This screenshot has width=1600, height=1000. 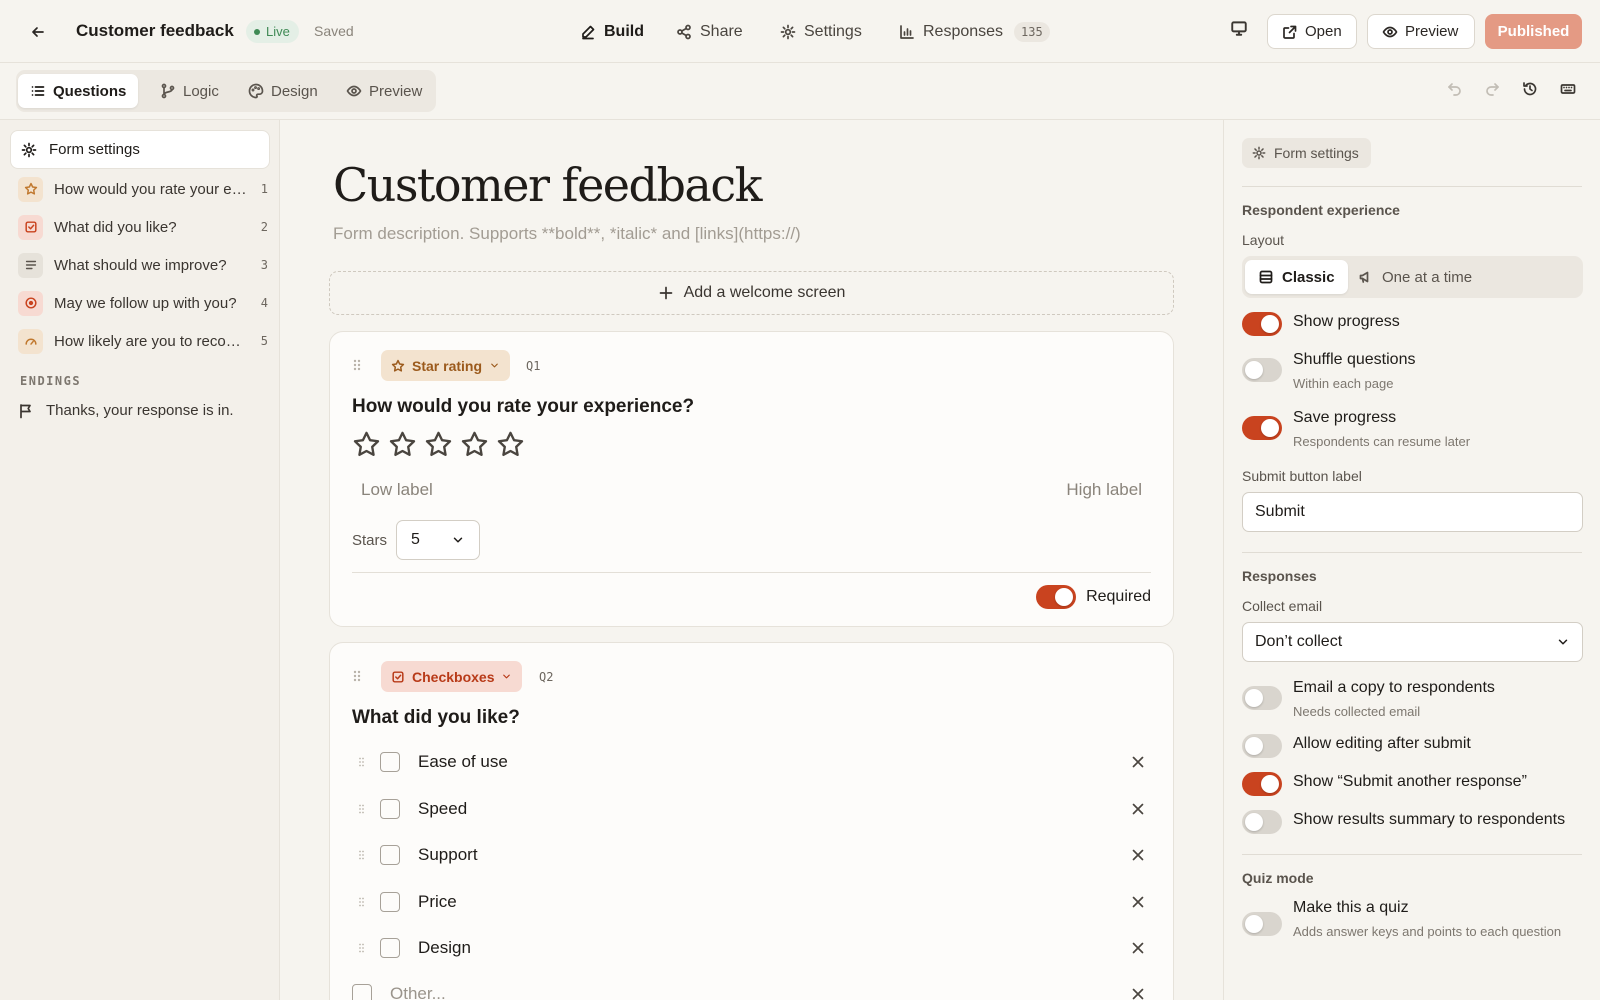 What do you see at coordinates (1262, 428) in the screenshot?
I see `save-progress-toggle` at bounding box center [1262, 428].